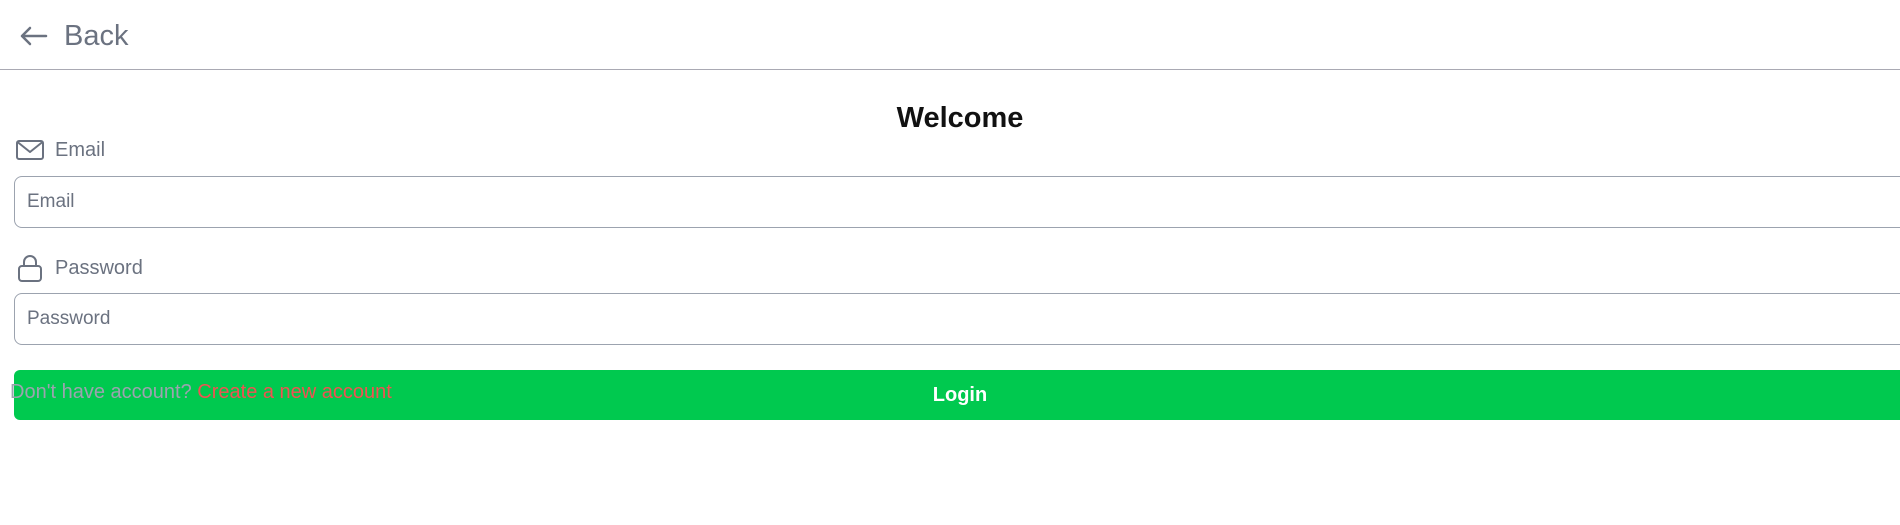 Image resolution: width=1900 pixels, height=525 pixels. I want to click on lock-icon, so click(30, 268).